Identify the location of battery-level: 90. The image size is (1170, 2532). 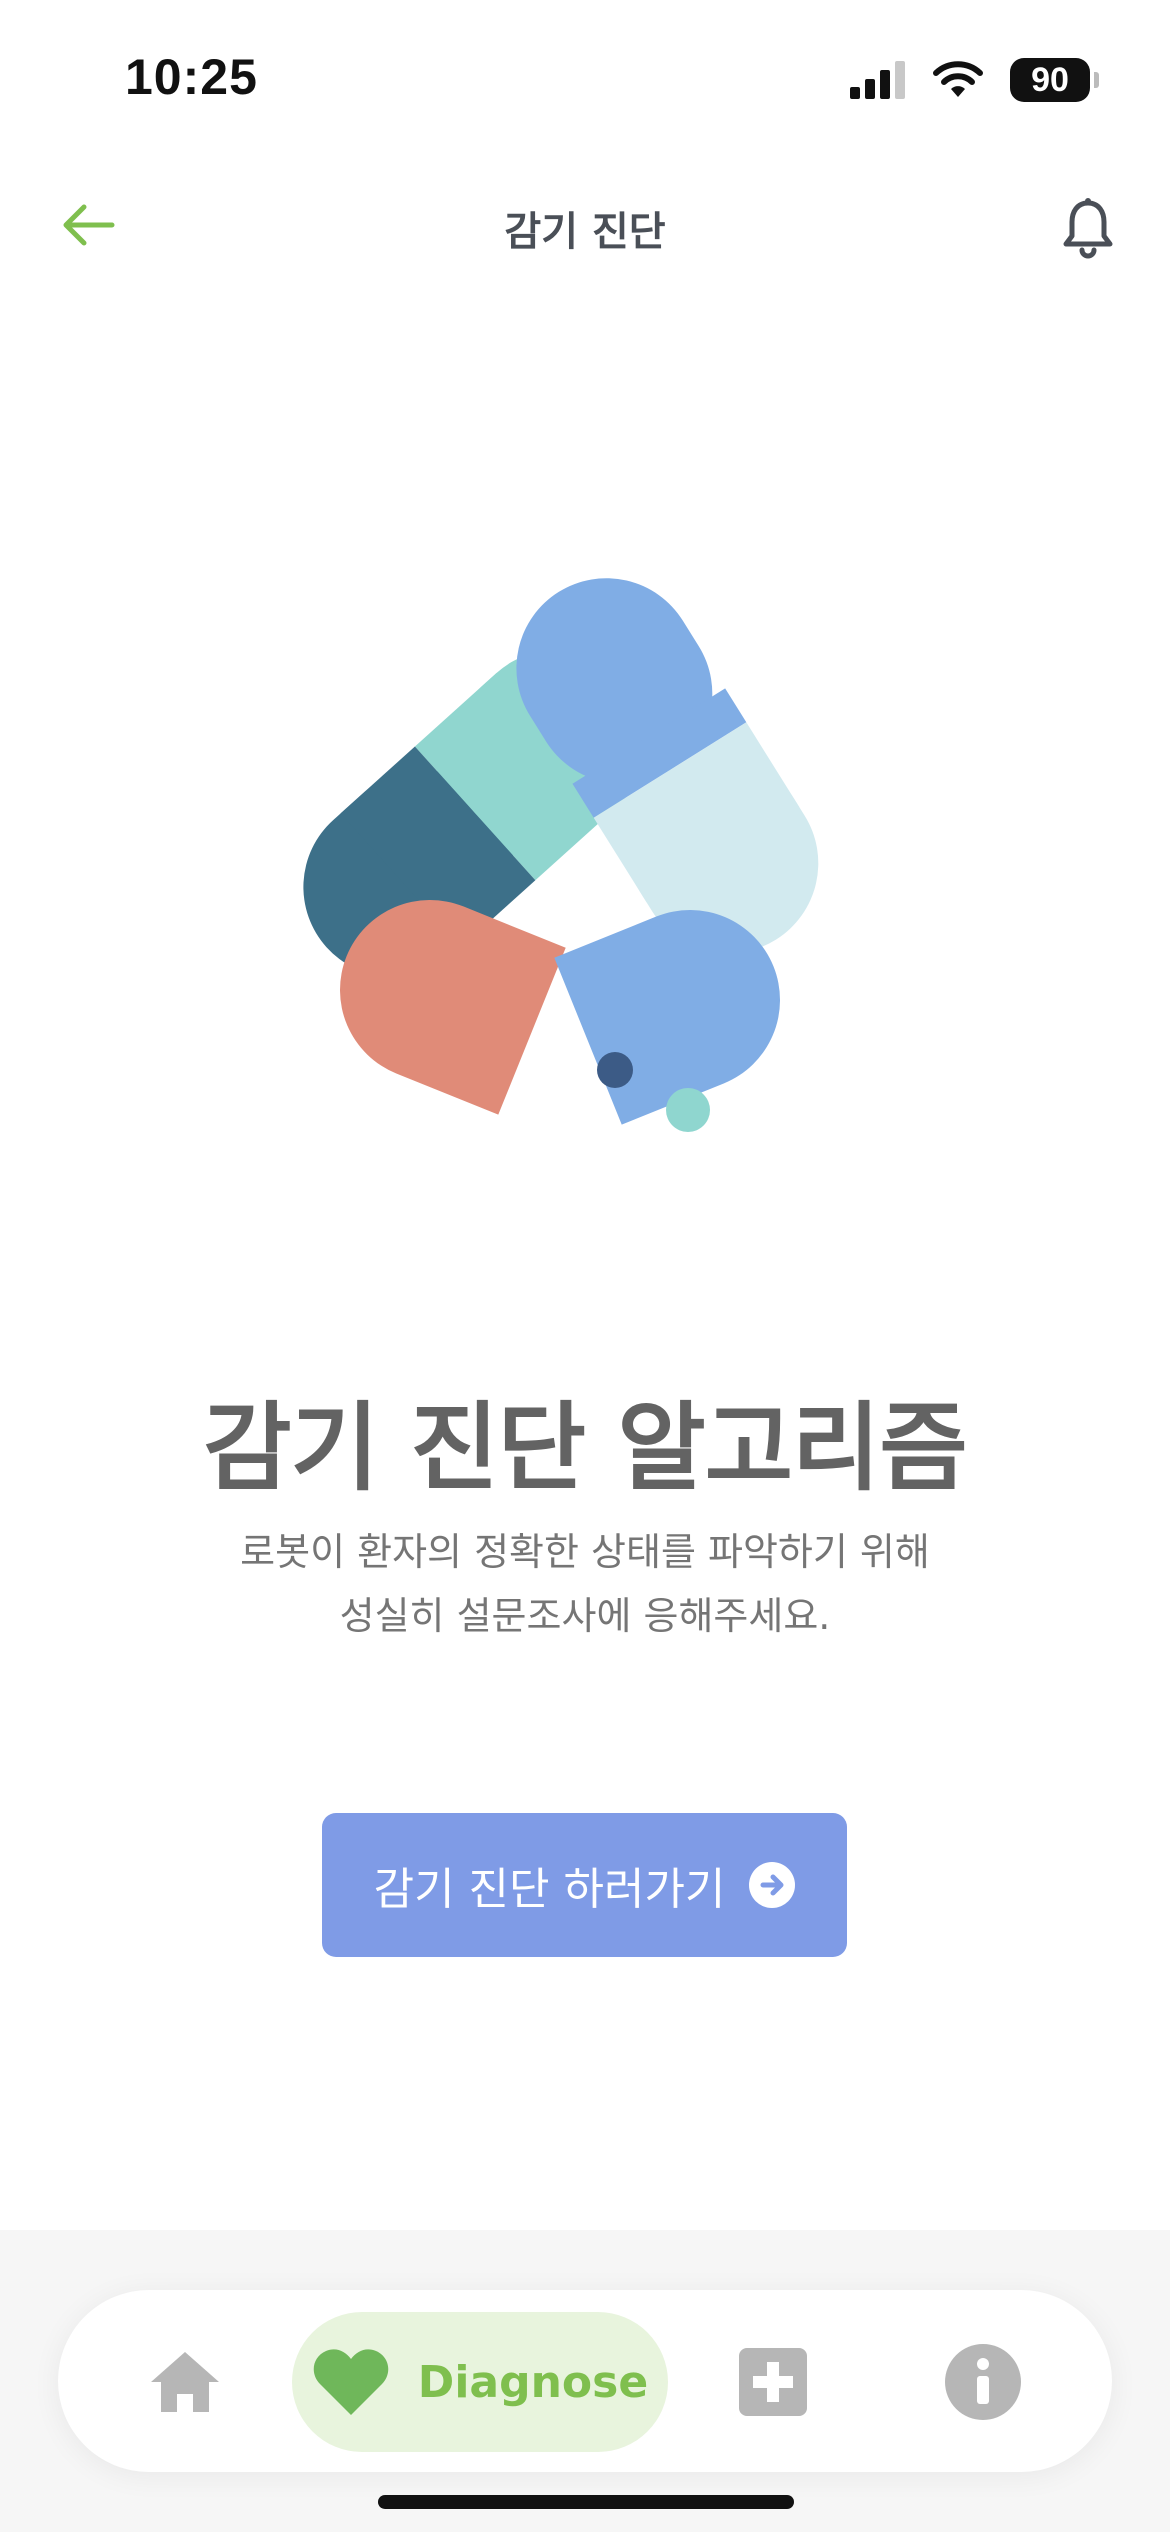
(1050, 79).